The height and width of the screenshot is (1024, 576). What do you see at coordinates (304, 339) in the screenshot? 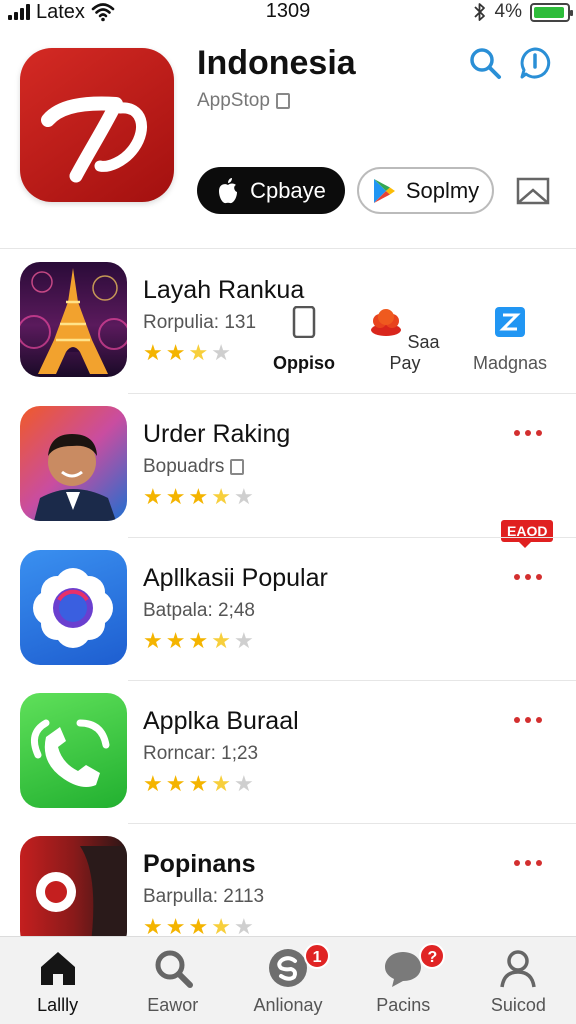
I see `quick-action-oppiso: Oppiso` at bounding box center [304, 339].